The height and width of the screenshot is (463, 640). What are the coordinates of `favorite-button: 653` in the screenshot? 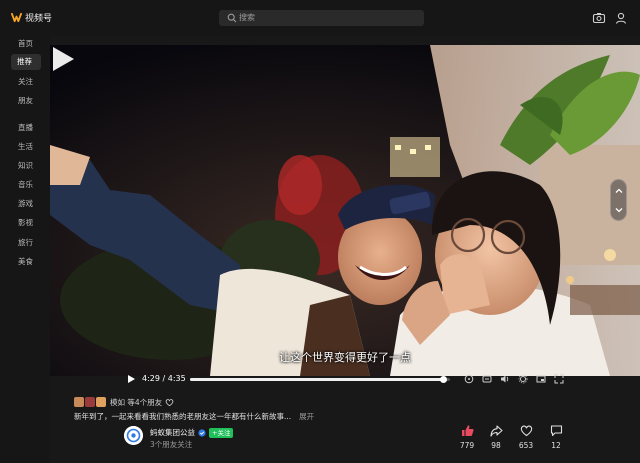 It's located at (526, 437).